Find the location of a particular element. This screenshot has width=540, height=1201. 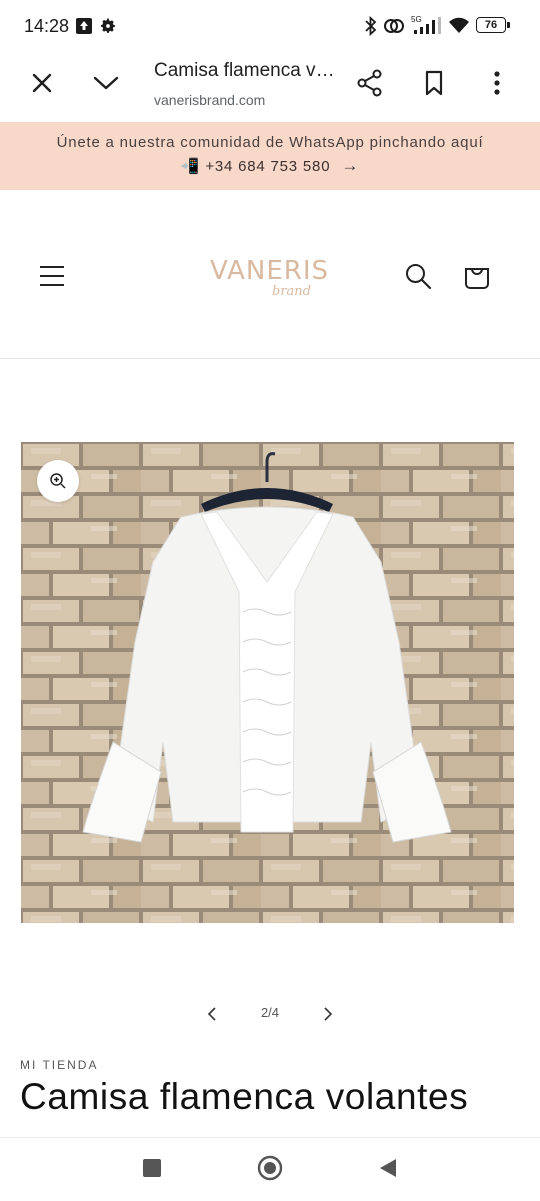

next-image-button is located at coordinates (328, 1014).